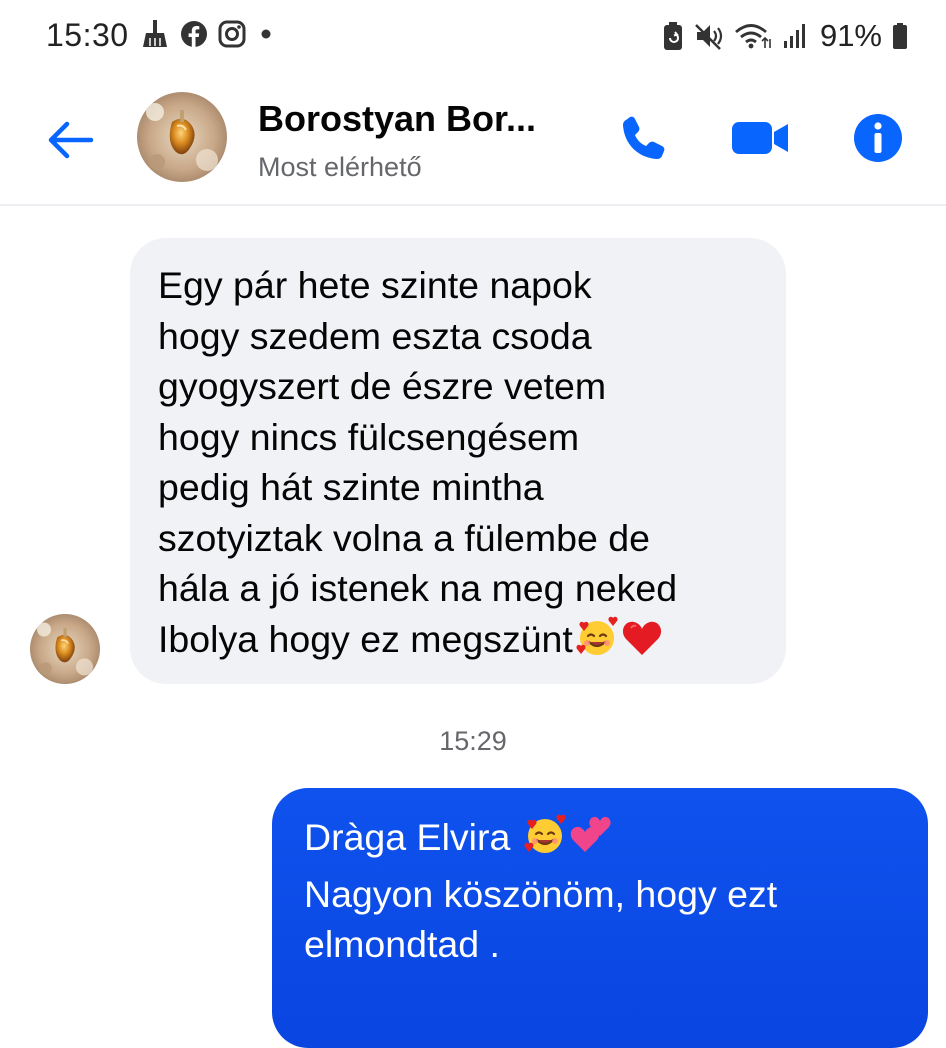 The width and height of the screenshot is (946, 1048). I want to click on notification-icons, so click(208, 34).